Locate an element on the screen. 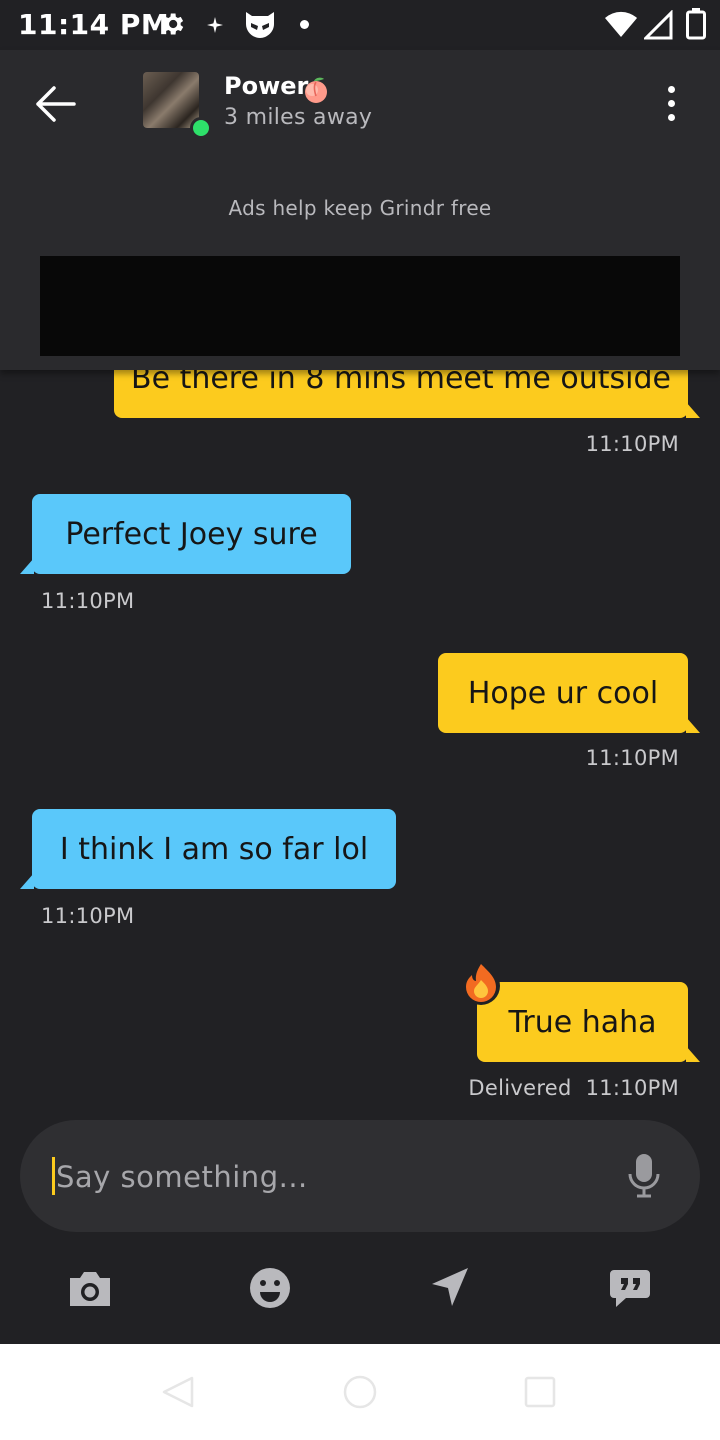 Image resolution: width=720 pixels, height=1440 pixels. back-arrow-icon is located at coordinates (56, 104).